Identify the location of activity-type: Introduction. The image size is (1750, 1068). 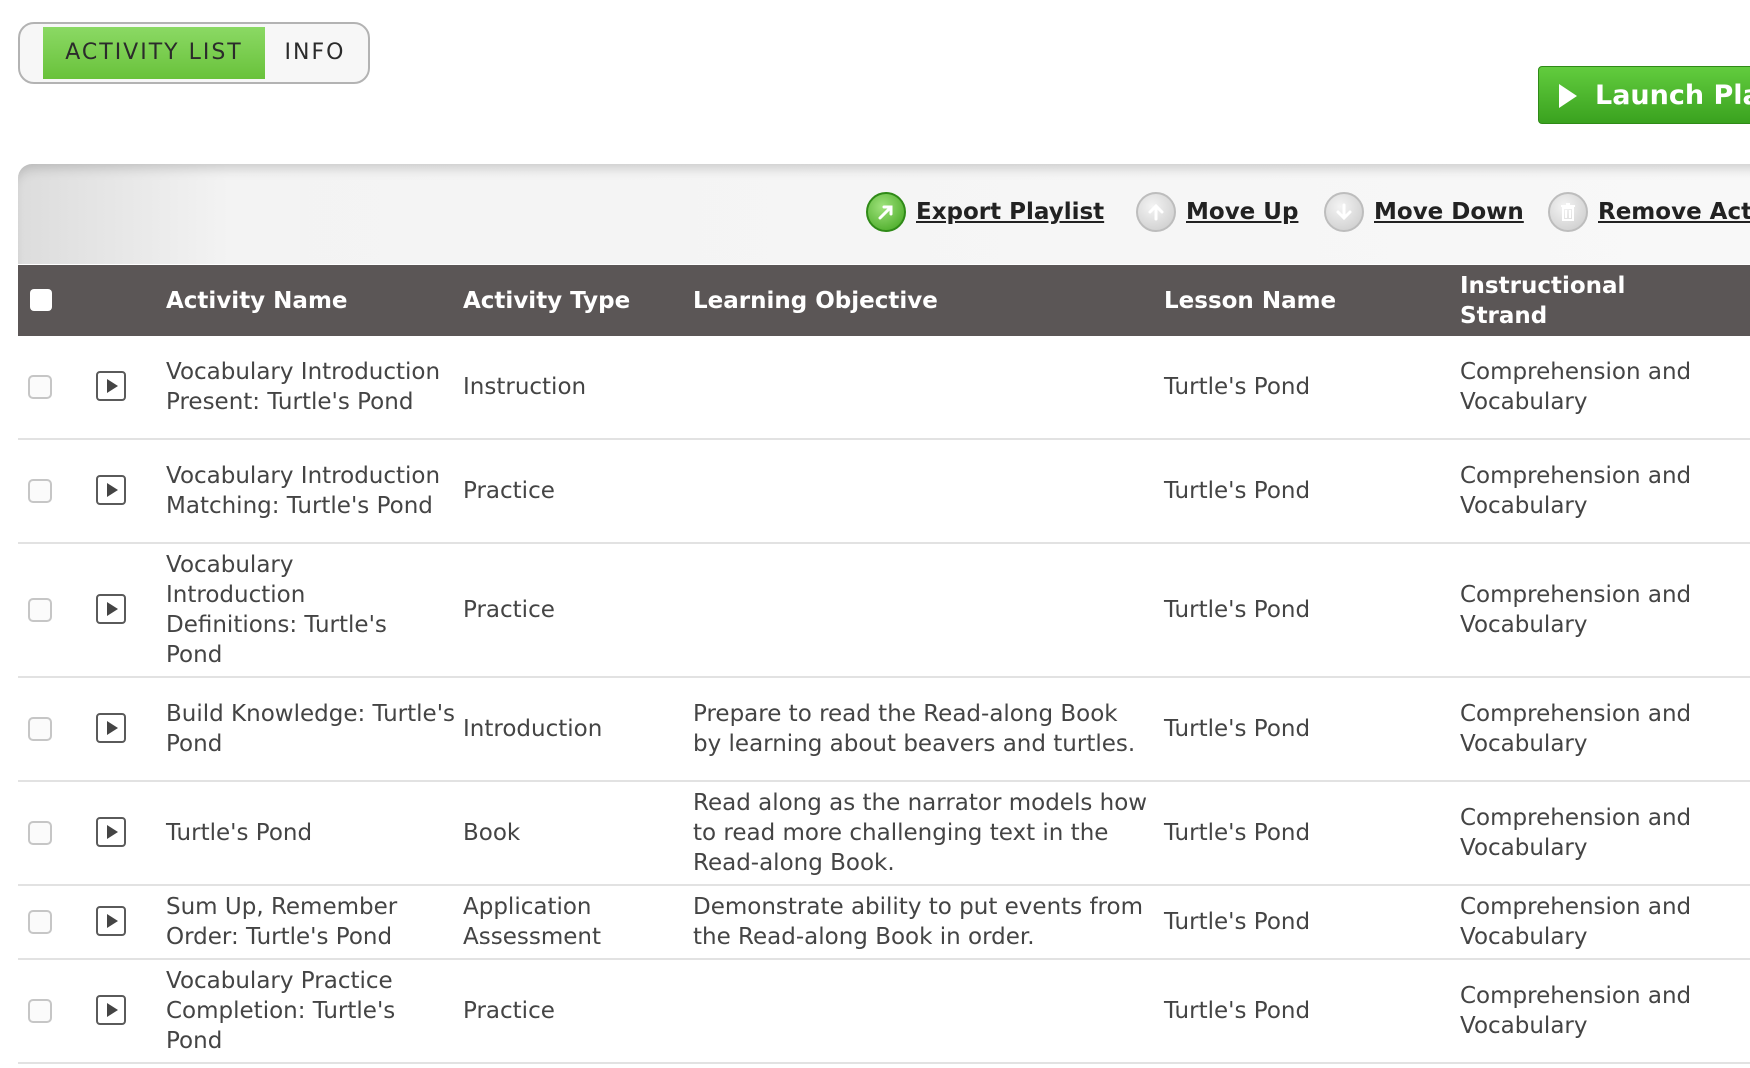
(533, 729).